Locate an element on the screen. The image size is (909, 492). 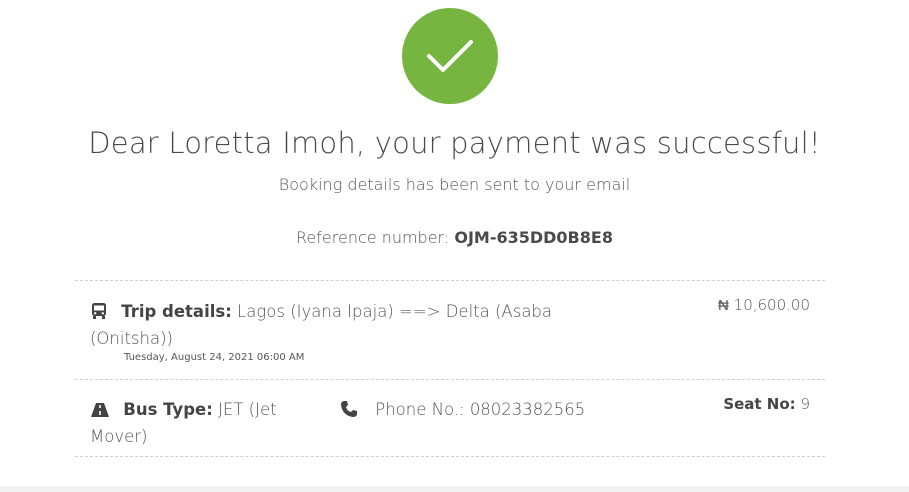
divider-bottom is located at coordinates (450, 456).